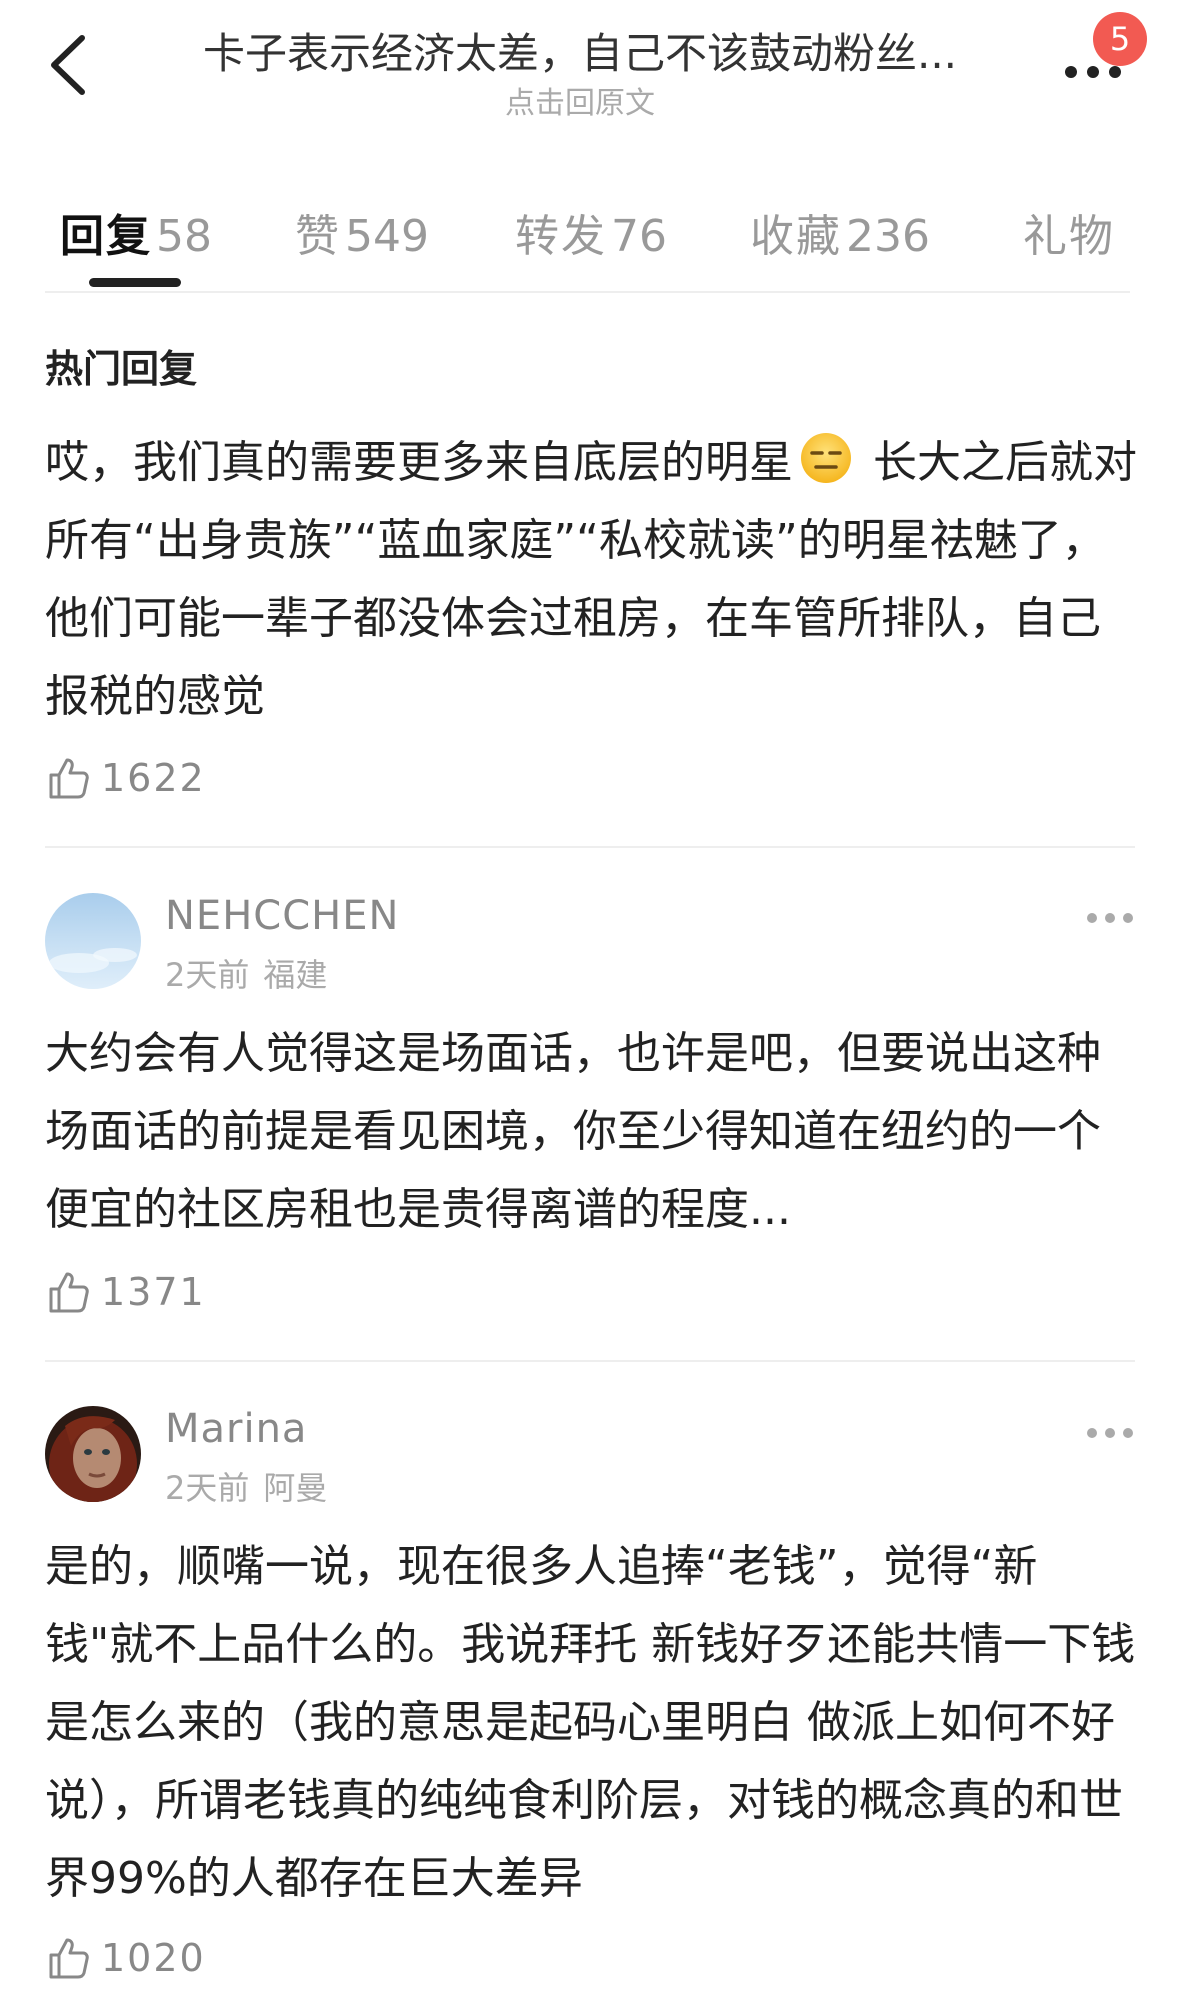  I want to click on username: Marina, so click(236, 1429).